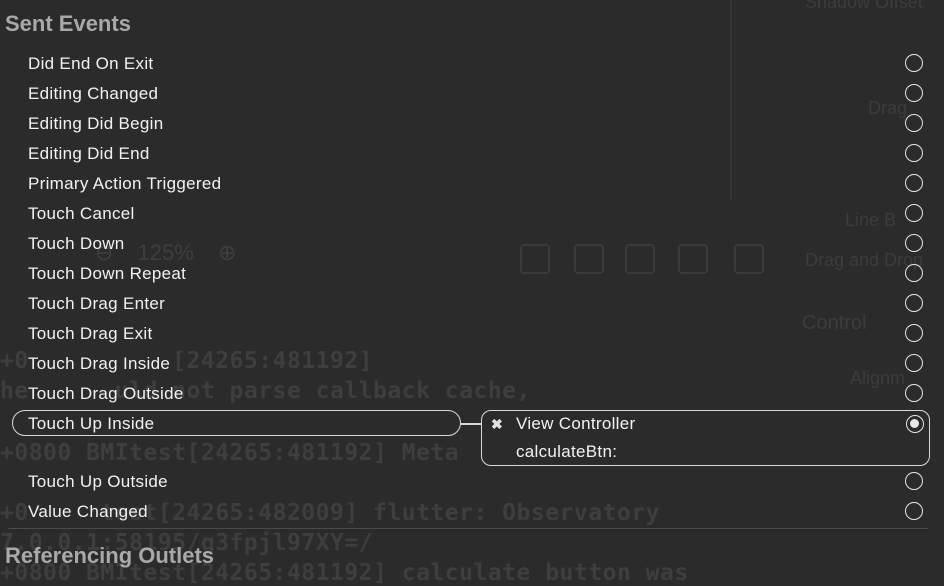 This screenshot has width=944, height=586. I want to click on event-row-touch-up-outside: Touch Up Outside, so click(472, 482).